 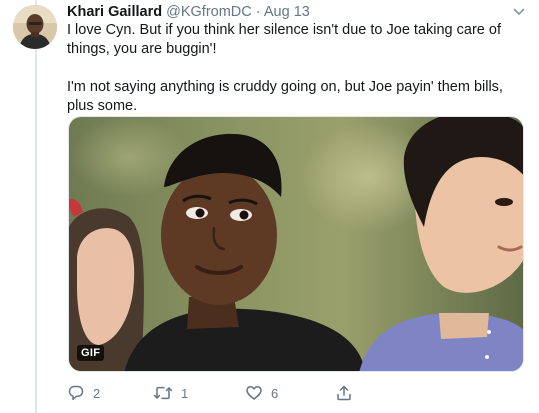 I want to click on reply-button: 2, so click(x=83, y=393).